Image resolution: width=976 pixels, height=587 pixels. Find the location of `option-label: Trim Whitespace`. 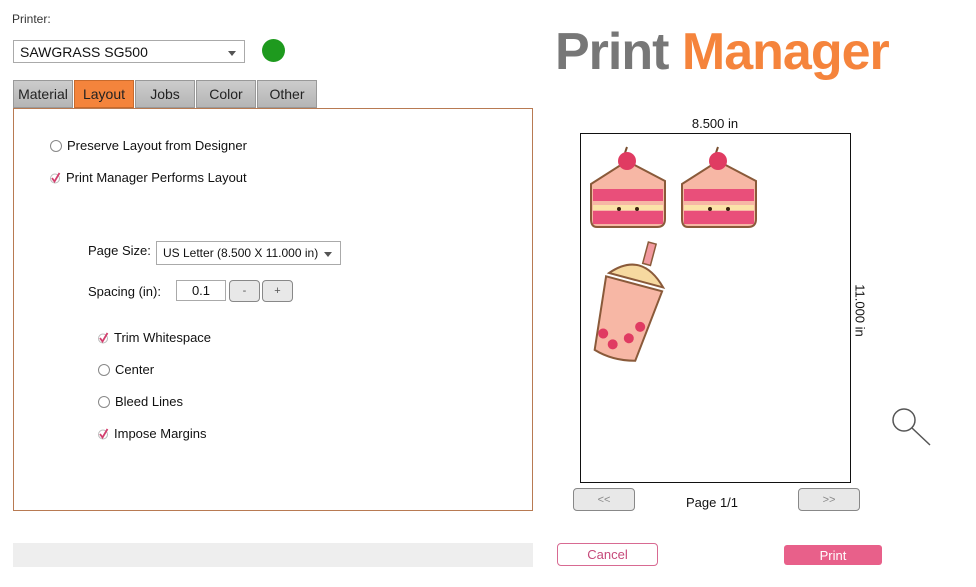

option-label: Trim Whitespace is located at coordinates (163, 337).